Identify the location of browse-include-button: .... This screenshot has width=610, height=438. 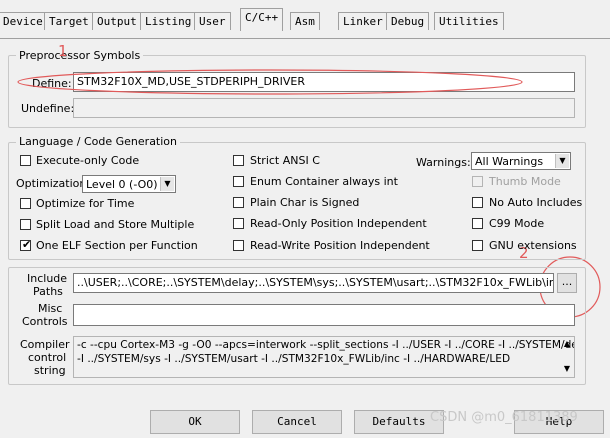
(567, 283).